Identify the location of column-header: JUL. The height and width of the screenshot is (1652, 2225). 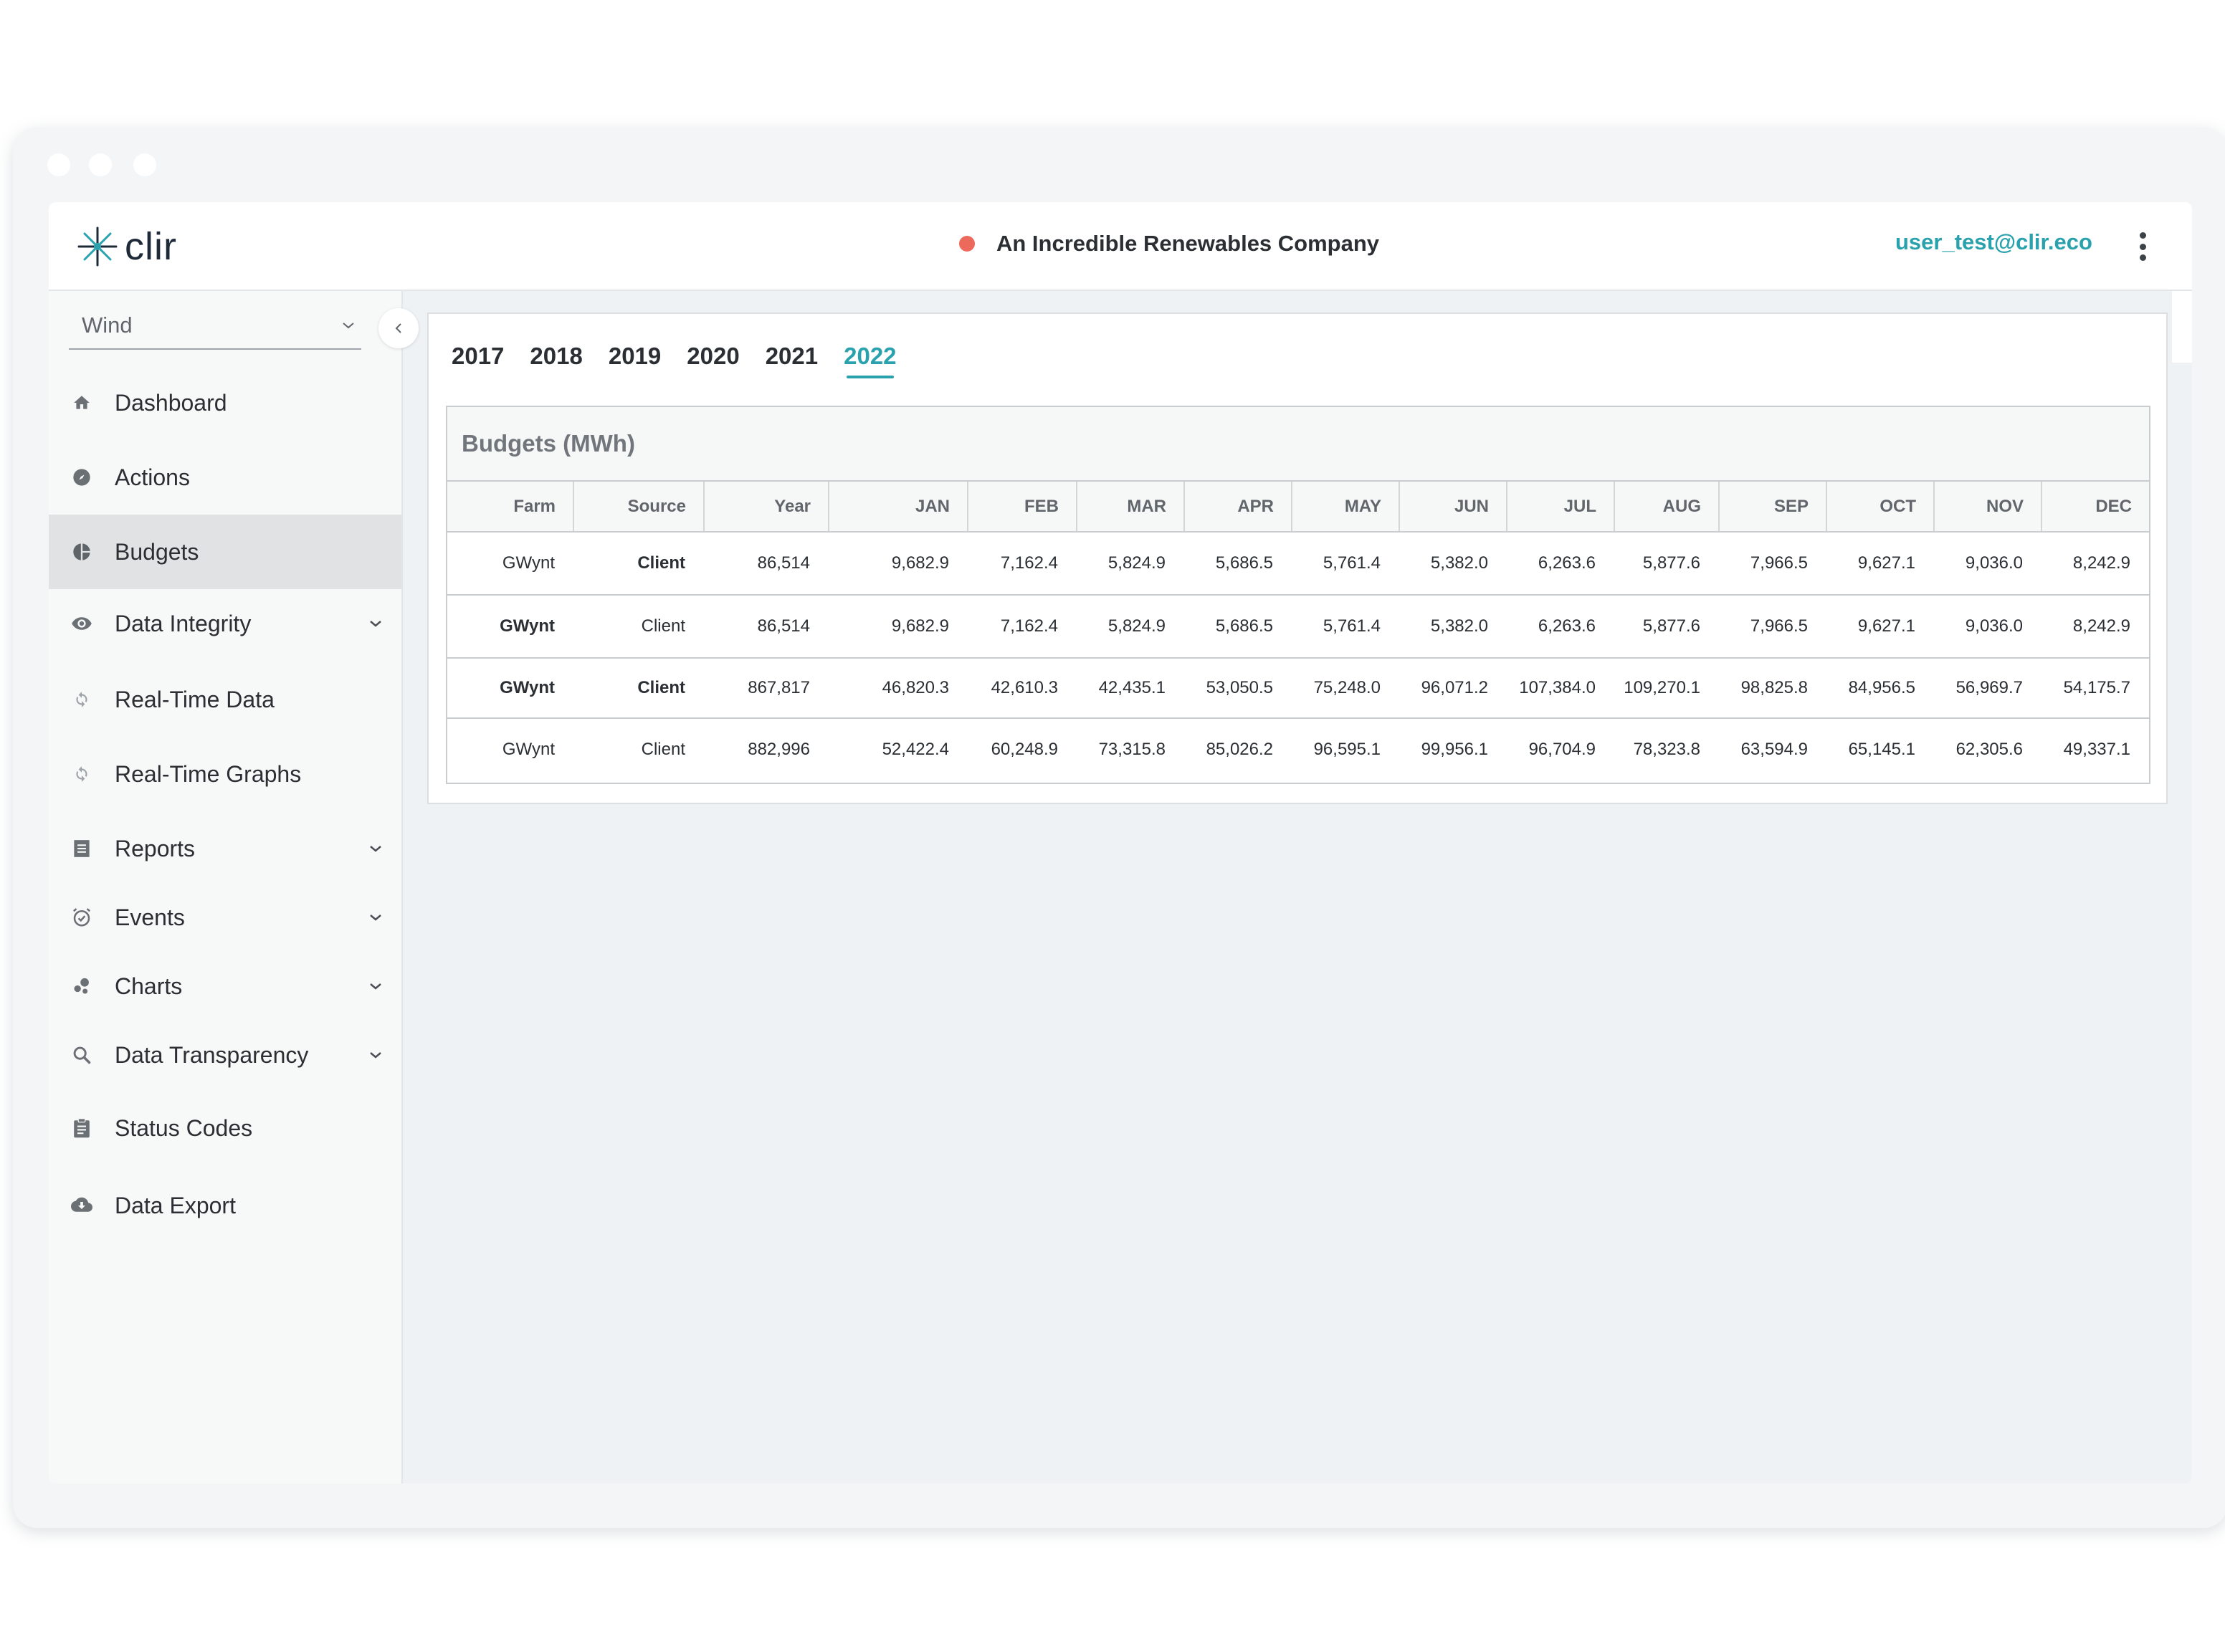
(1561, 507).